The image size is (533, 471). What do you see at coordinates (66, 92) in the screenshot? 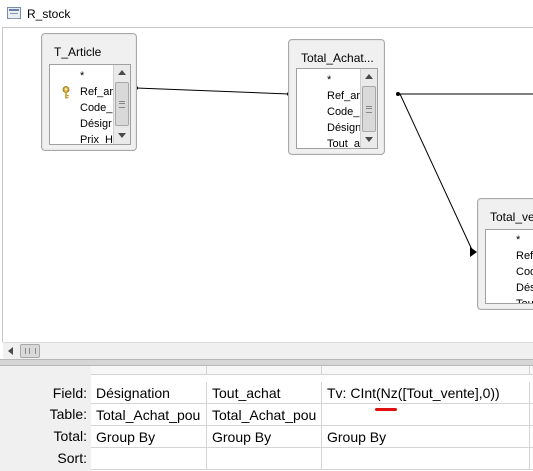
I see `primary-key-icon` at bounding box center [66, 92].